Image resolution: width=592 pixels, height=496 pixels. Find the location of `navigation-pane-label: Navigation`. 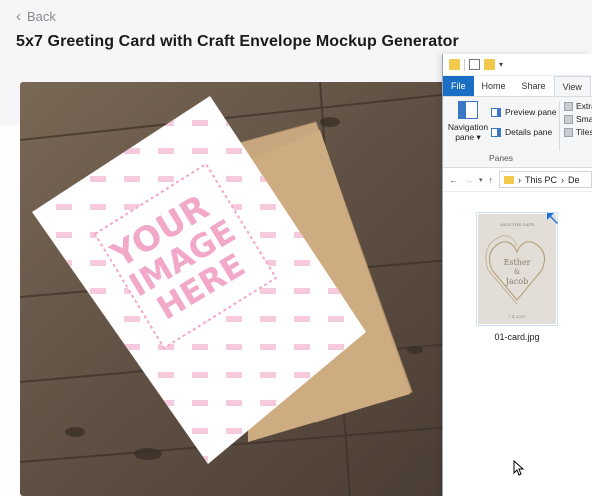

navigation-pane-label: Navigation is located at coordinates (468, 127).